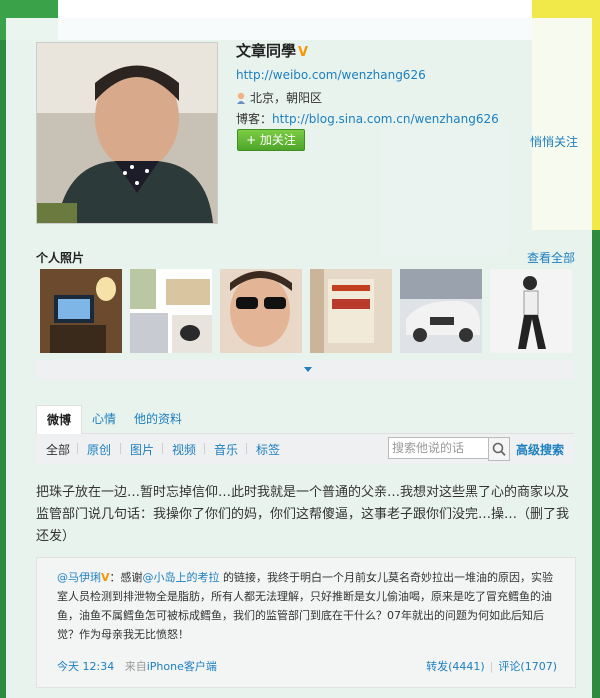 The width and height of the screenshot is (600, 698). I want to click on profile-blog: 博客：http://blog.sina.com.cn/wenzhang626, so click(367, 118).